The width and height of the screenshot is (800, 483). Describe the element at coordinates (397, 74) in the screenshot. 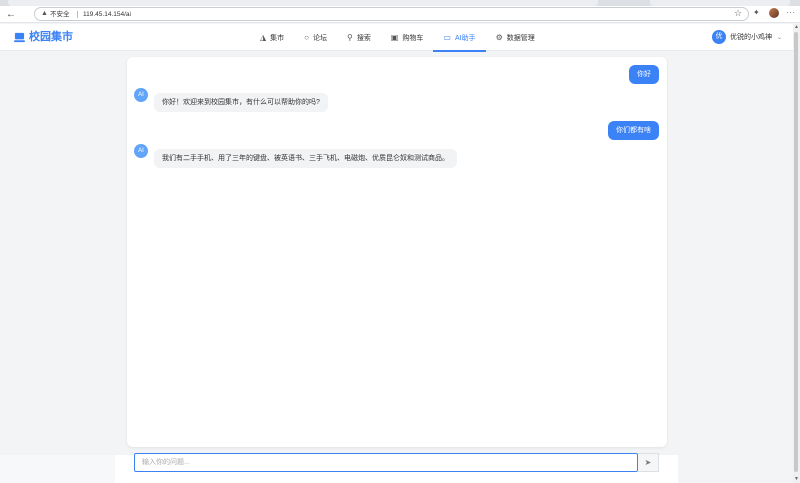

I see `chat-message-user: 你好` at that location.